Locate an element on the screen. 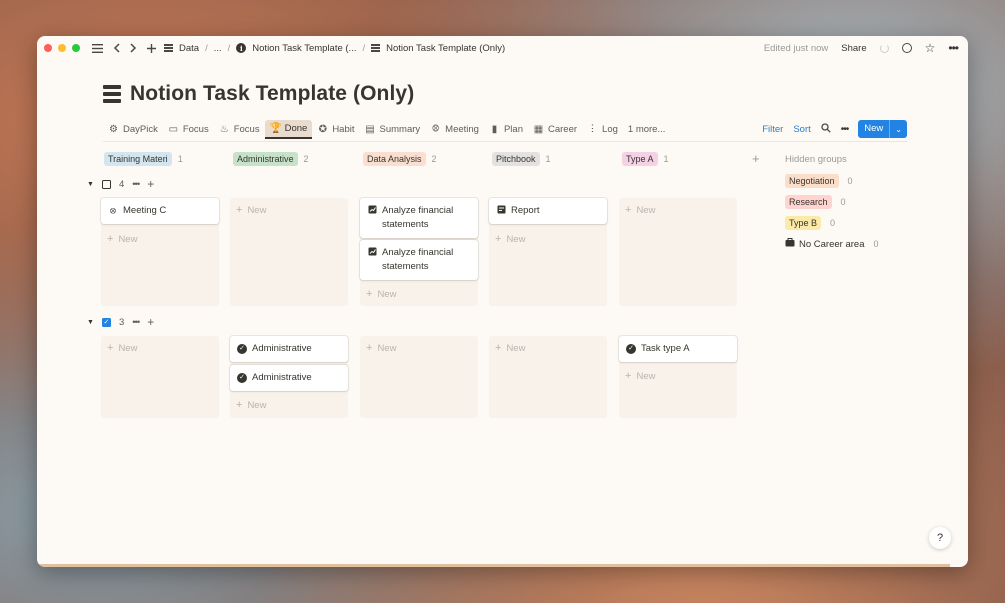  more-options-icon: ••• is located at coordinates (953, 48).